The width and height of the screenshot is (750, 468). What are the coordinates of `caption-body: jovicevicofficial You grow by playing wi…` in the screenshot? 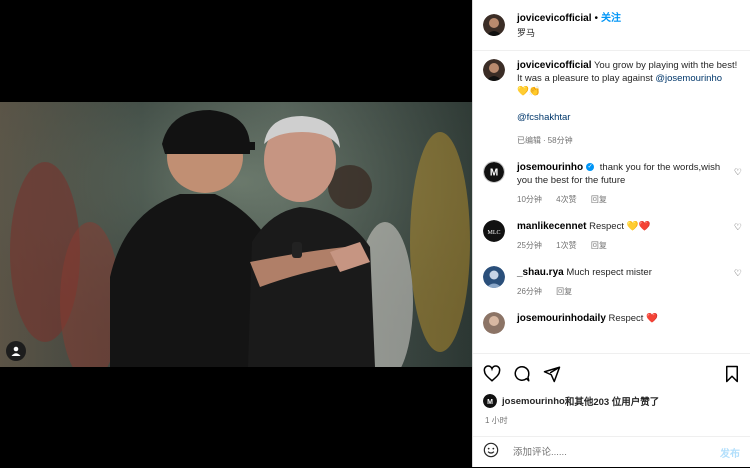 It's located at (628, 103).